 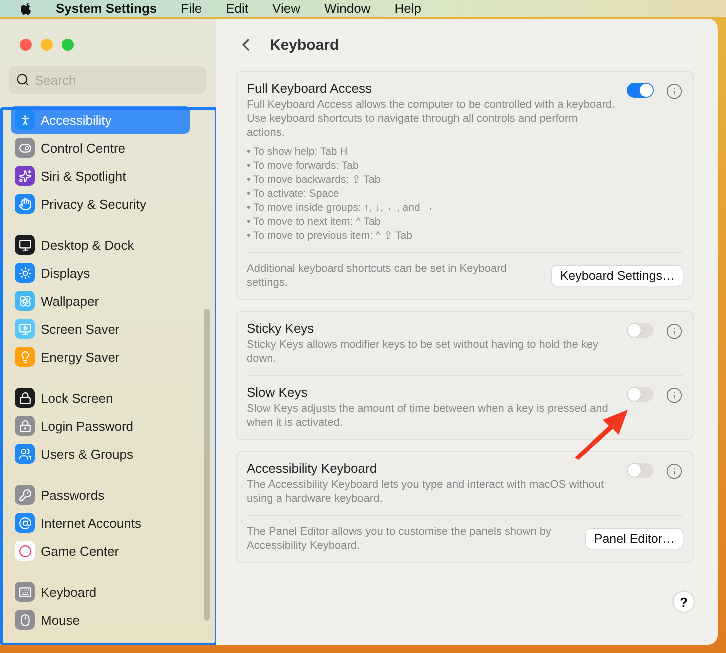 I want to click on setting-title: Accessibility Keyboard, so click(x=312, y=468).